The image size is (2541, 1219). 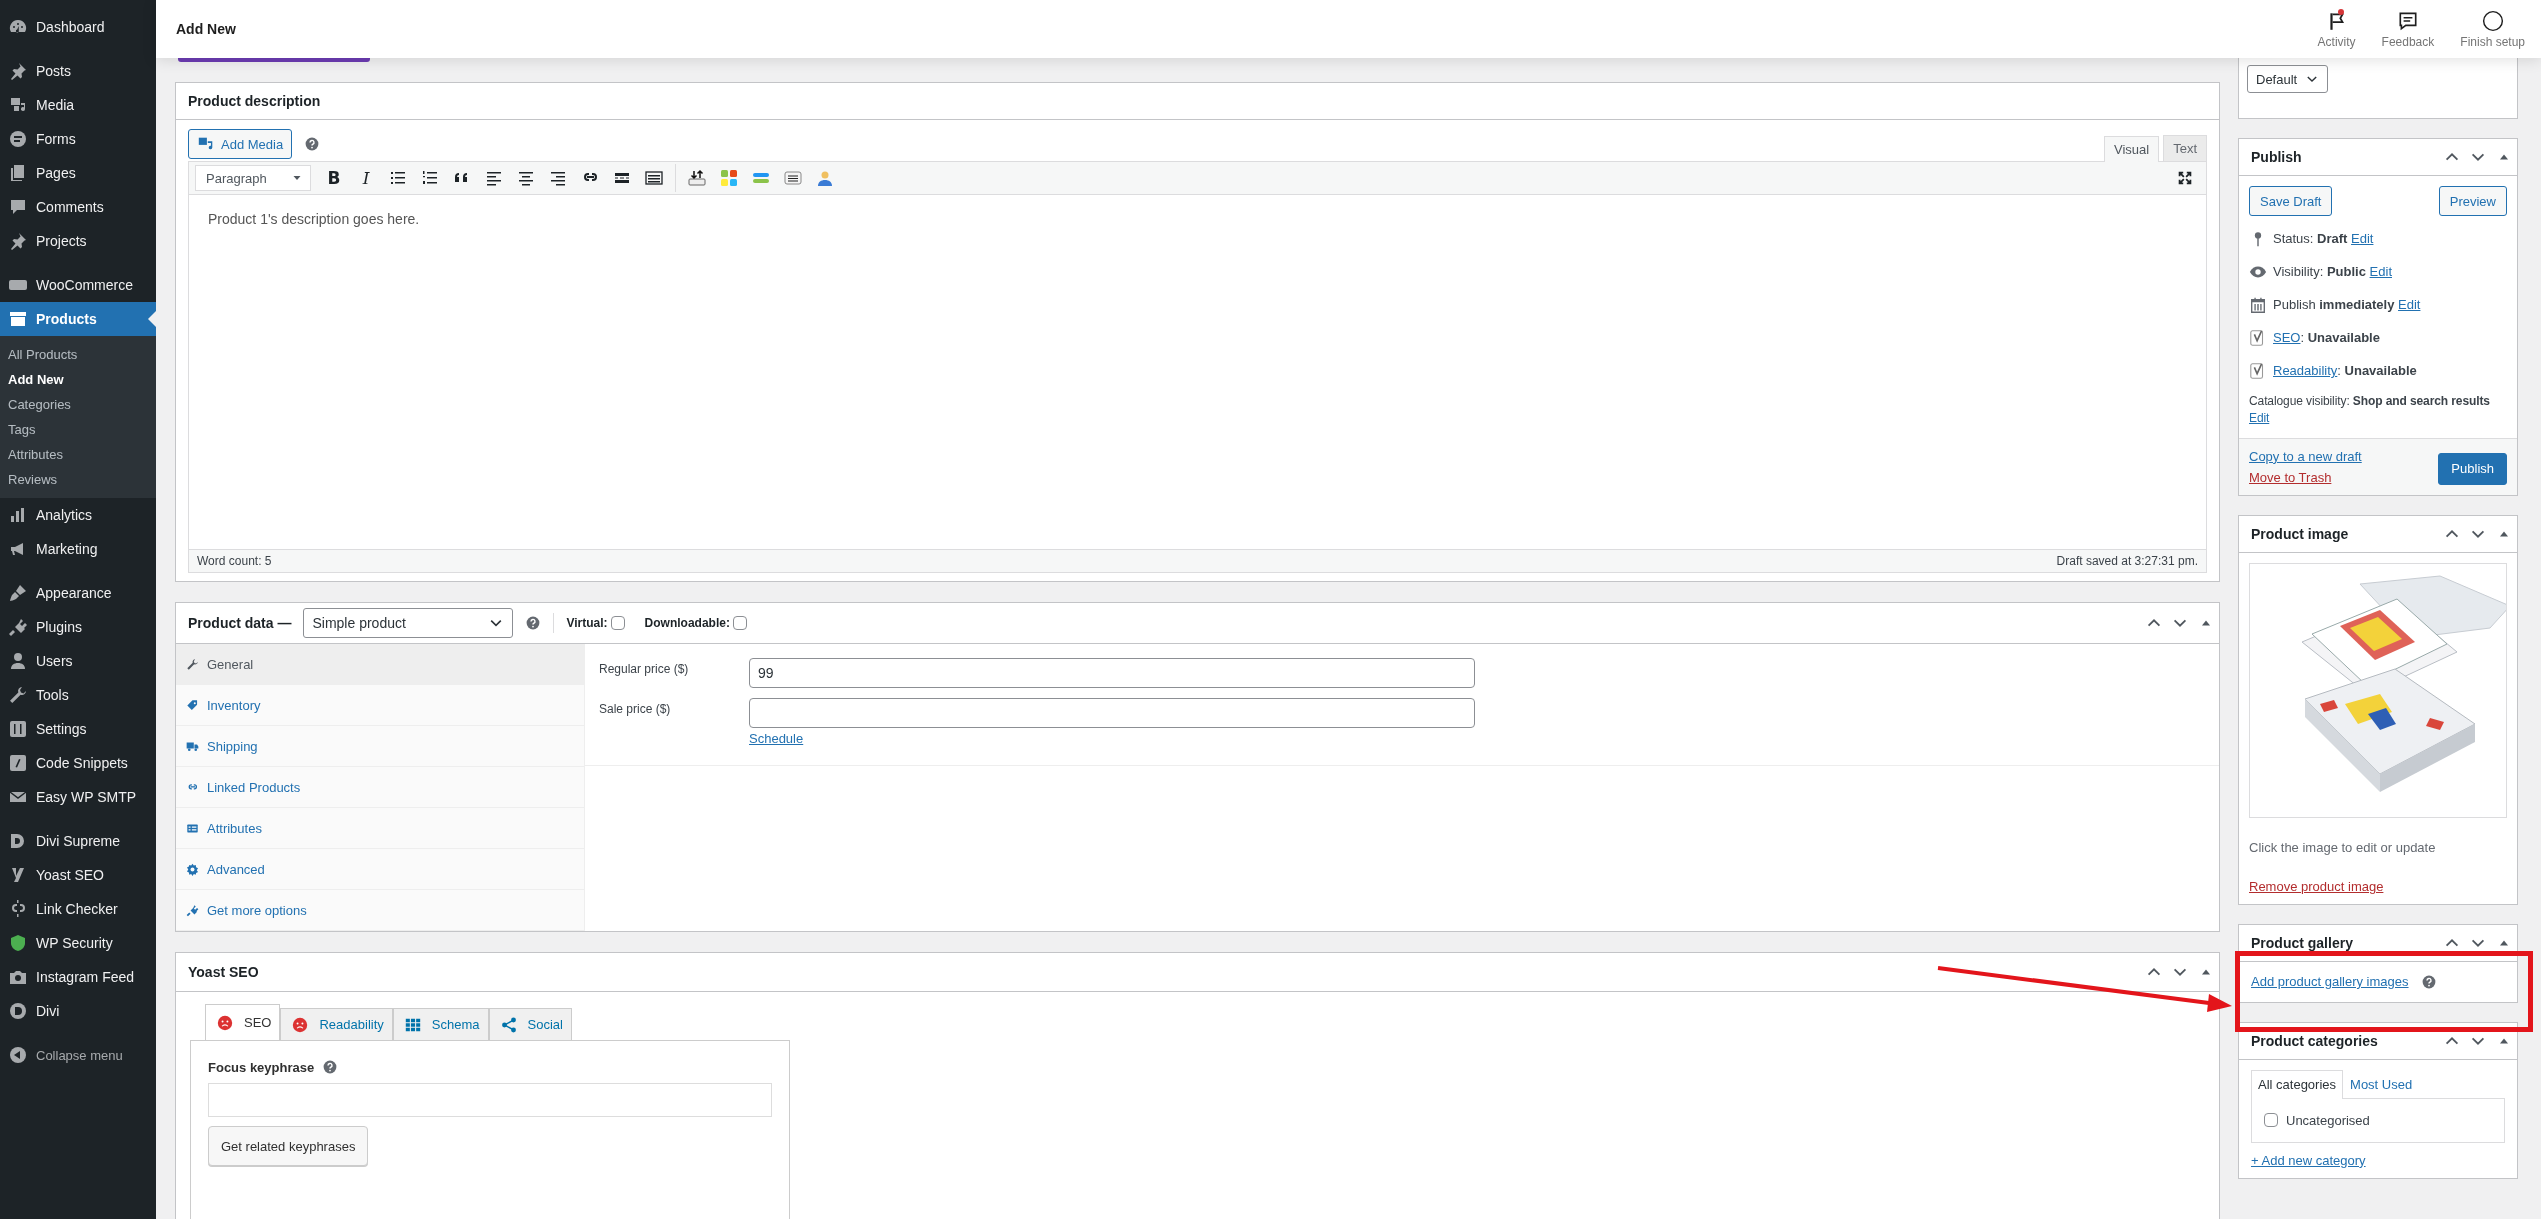 What do you see at coordinates (530, 1024) in the screenshot?
I see `seo-tab: Social` at bounding box center [530, 1024].